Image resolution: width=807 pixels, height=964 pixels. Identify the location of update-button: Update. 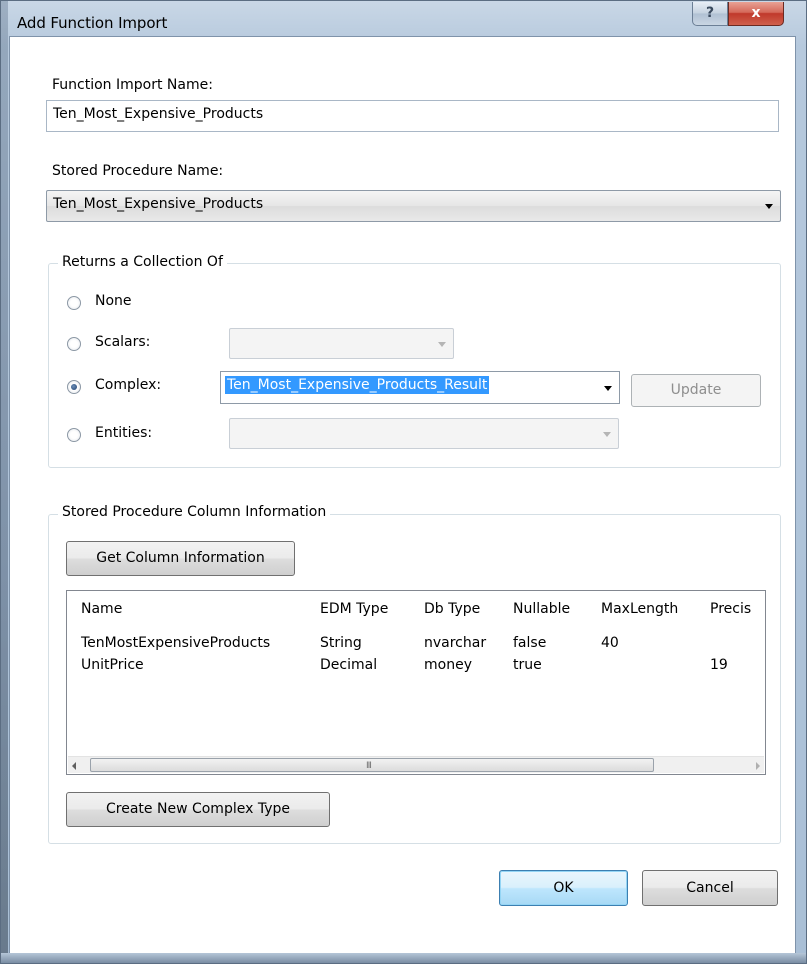
(696, 390).